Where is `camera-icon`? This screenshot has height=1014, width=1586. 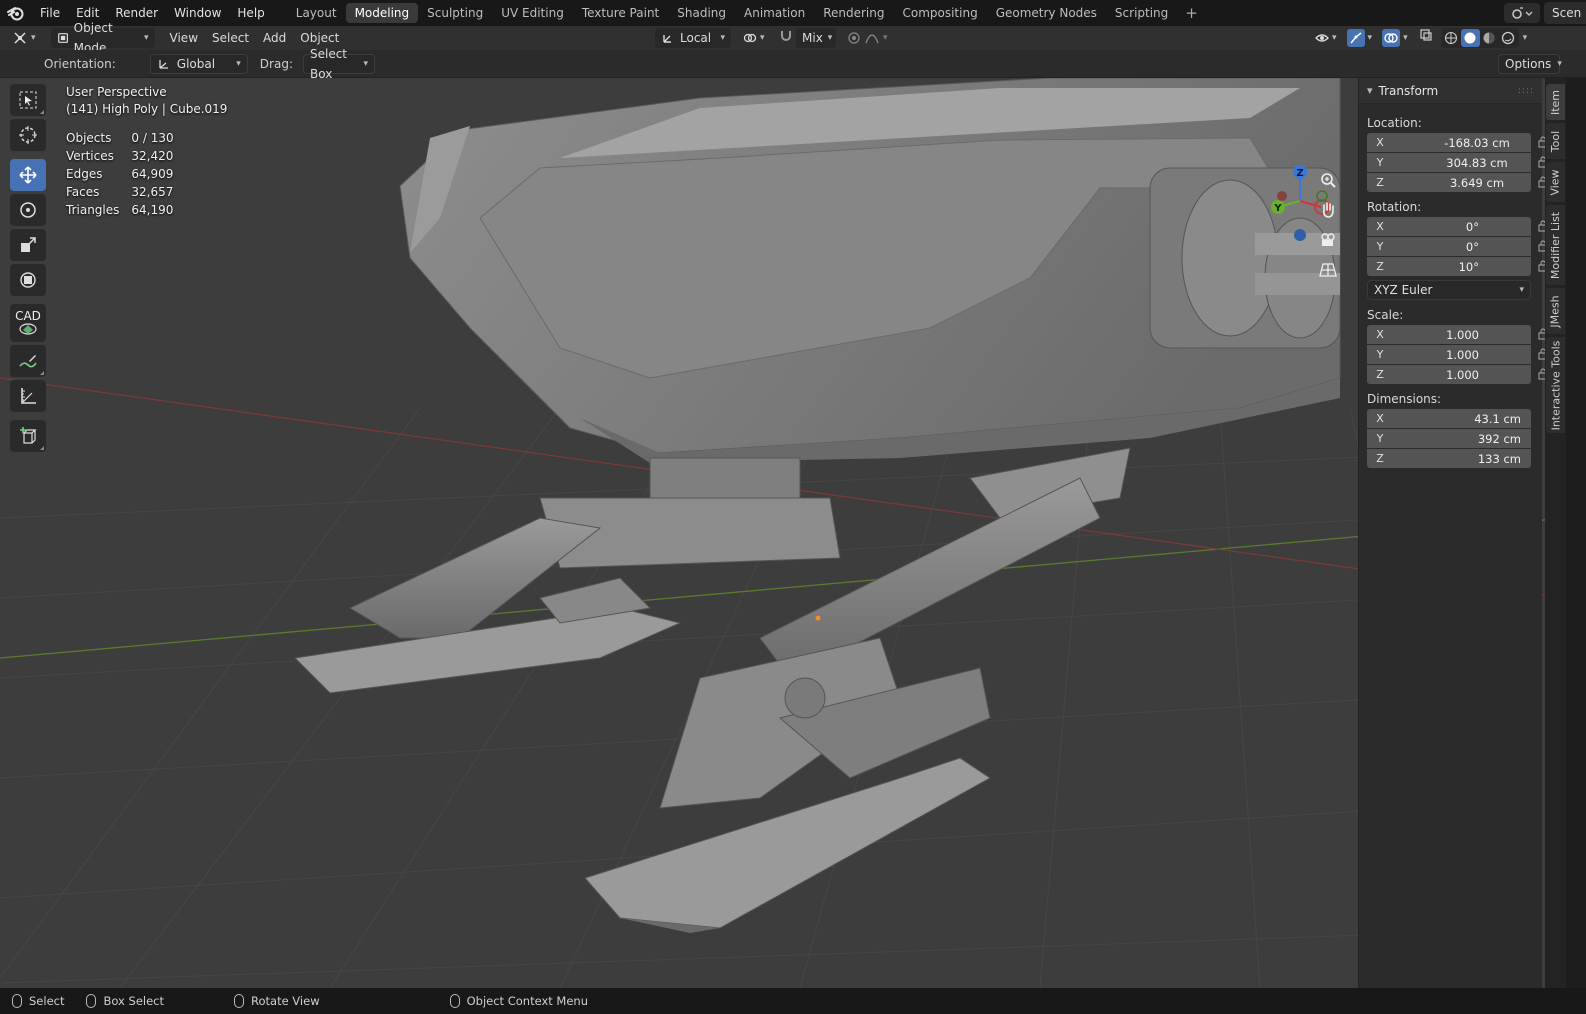 camera-icon is located at coordinates (1328, 240).